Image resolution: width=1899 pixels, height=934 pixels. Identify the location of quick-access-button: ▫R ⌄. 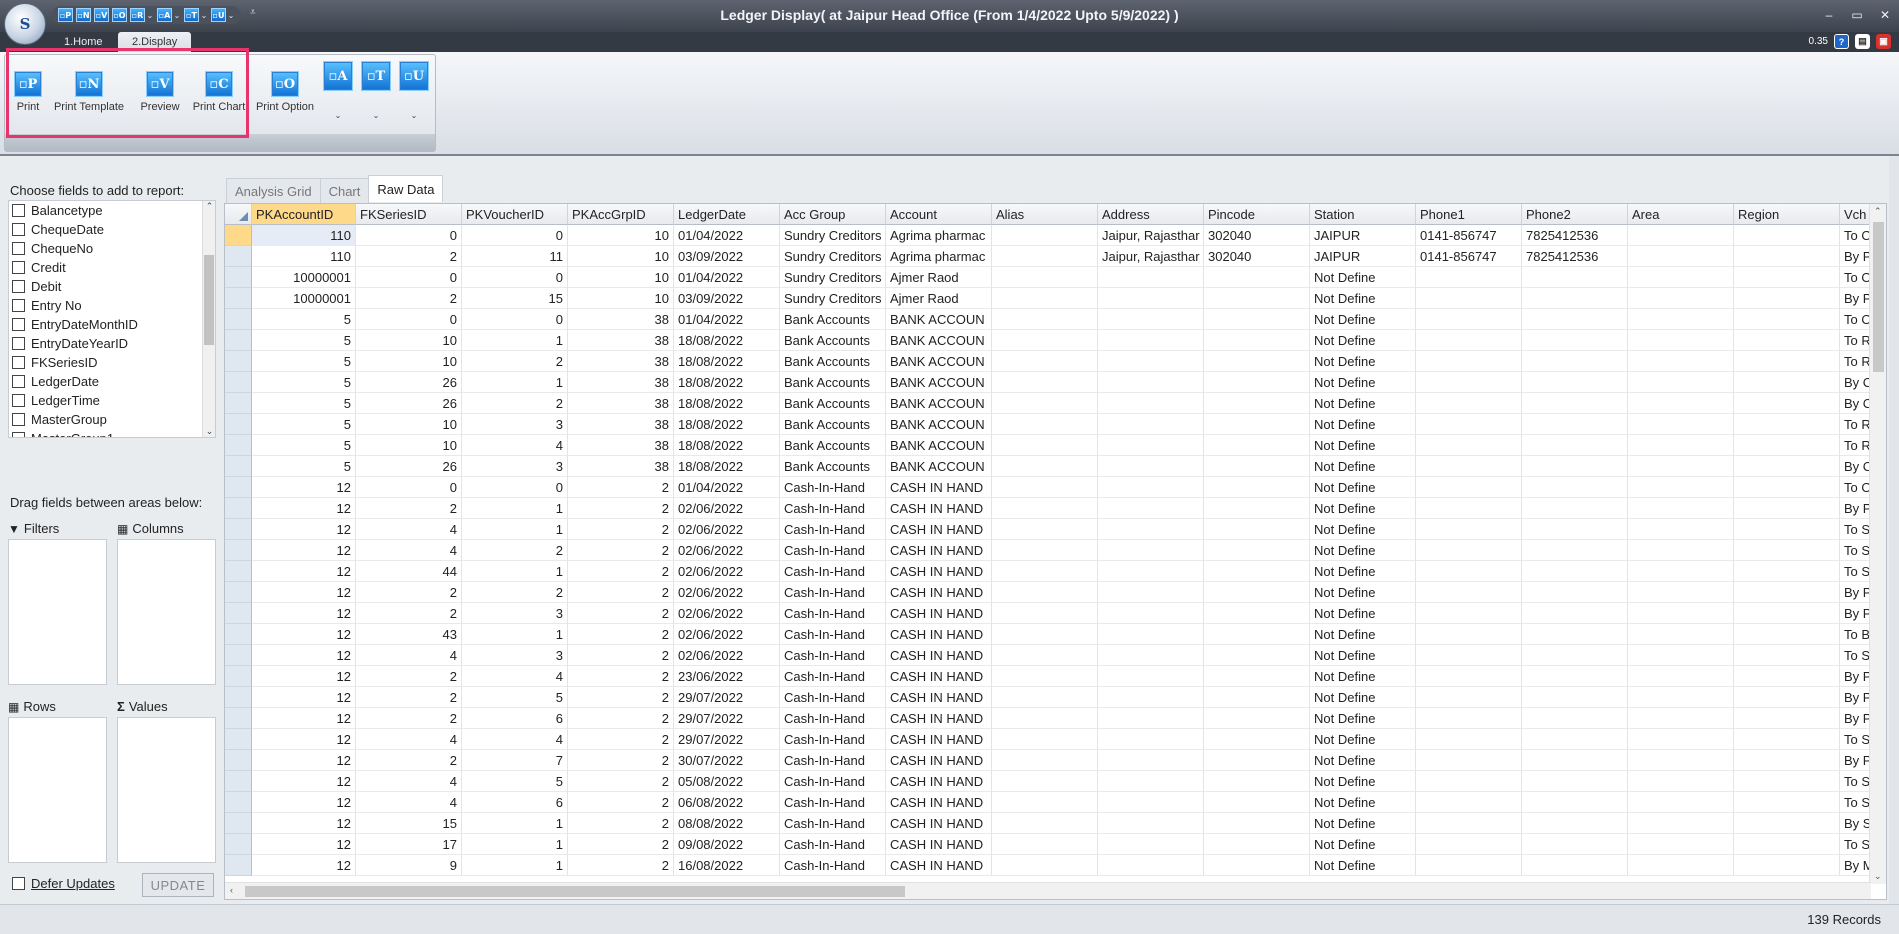
(142, 15).